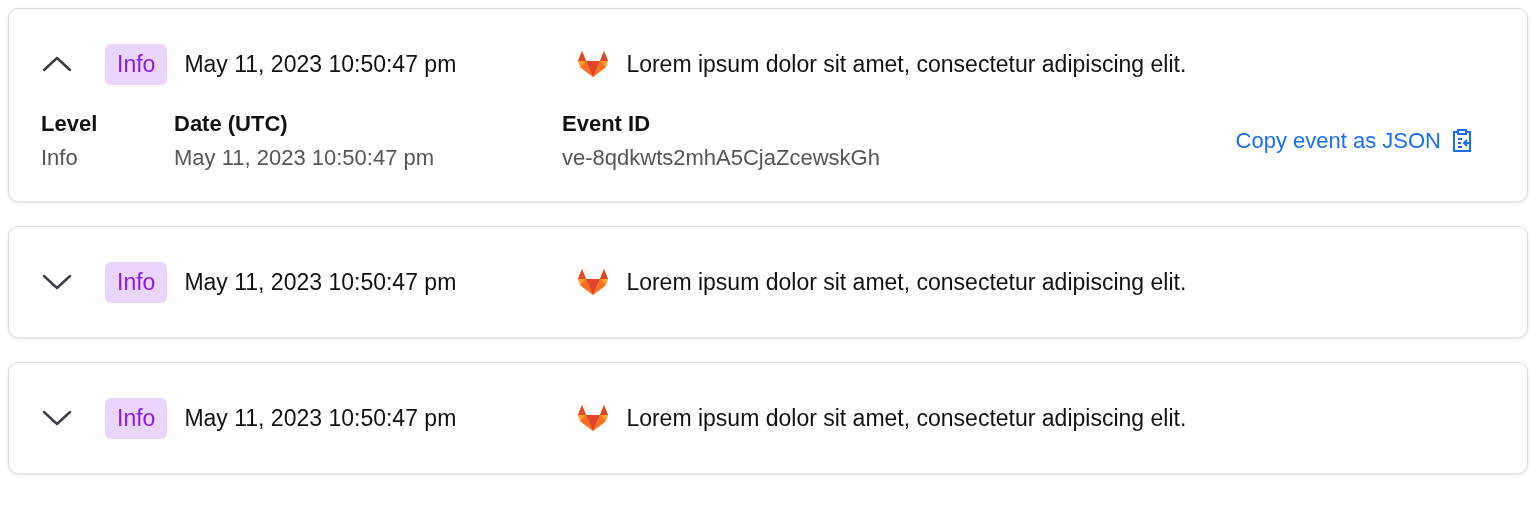 The image size is (1540, 520). Describe the element at coordinates (305, 158) in the screenshot. I see `detail-value: May 11, 2023 10:50:47 pm` at that location.